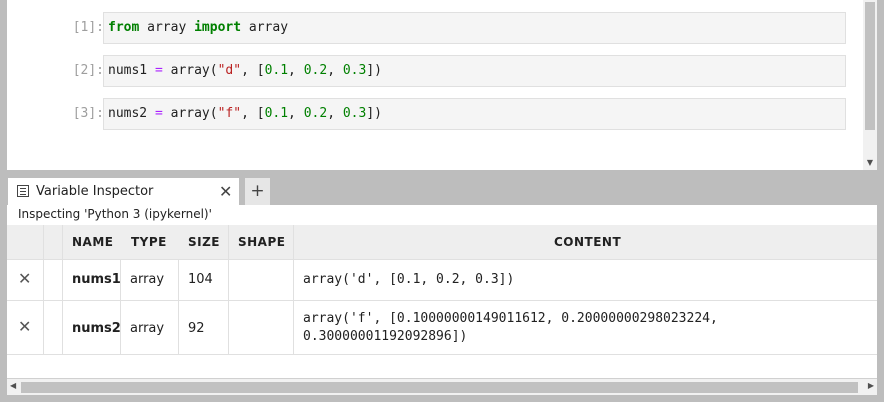 The width and height of the screenshot is (884, 402). I want to click on add-tab-button: +, so click(257, 191).